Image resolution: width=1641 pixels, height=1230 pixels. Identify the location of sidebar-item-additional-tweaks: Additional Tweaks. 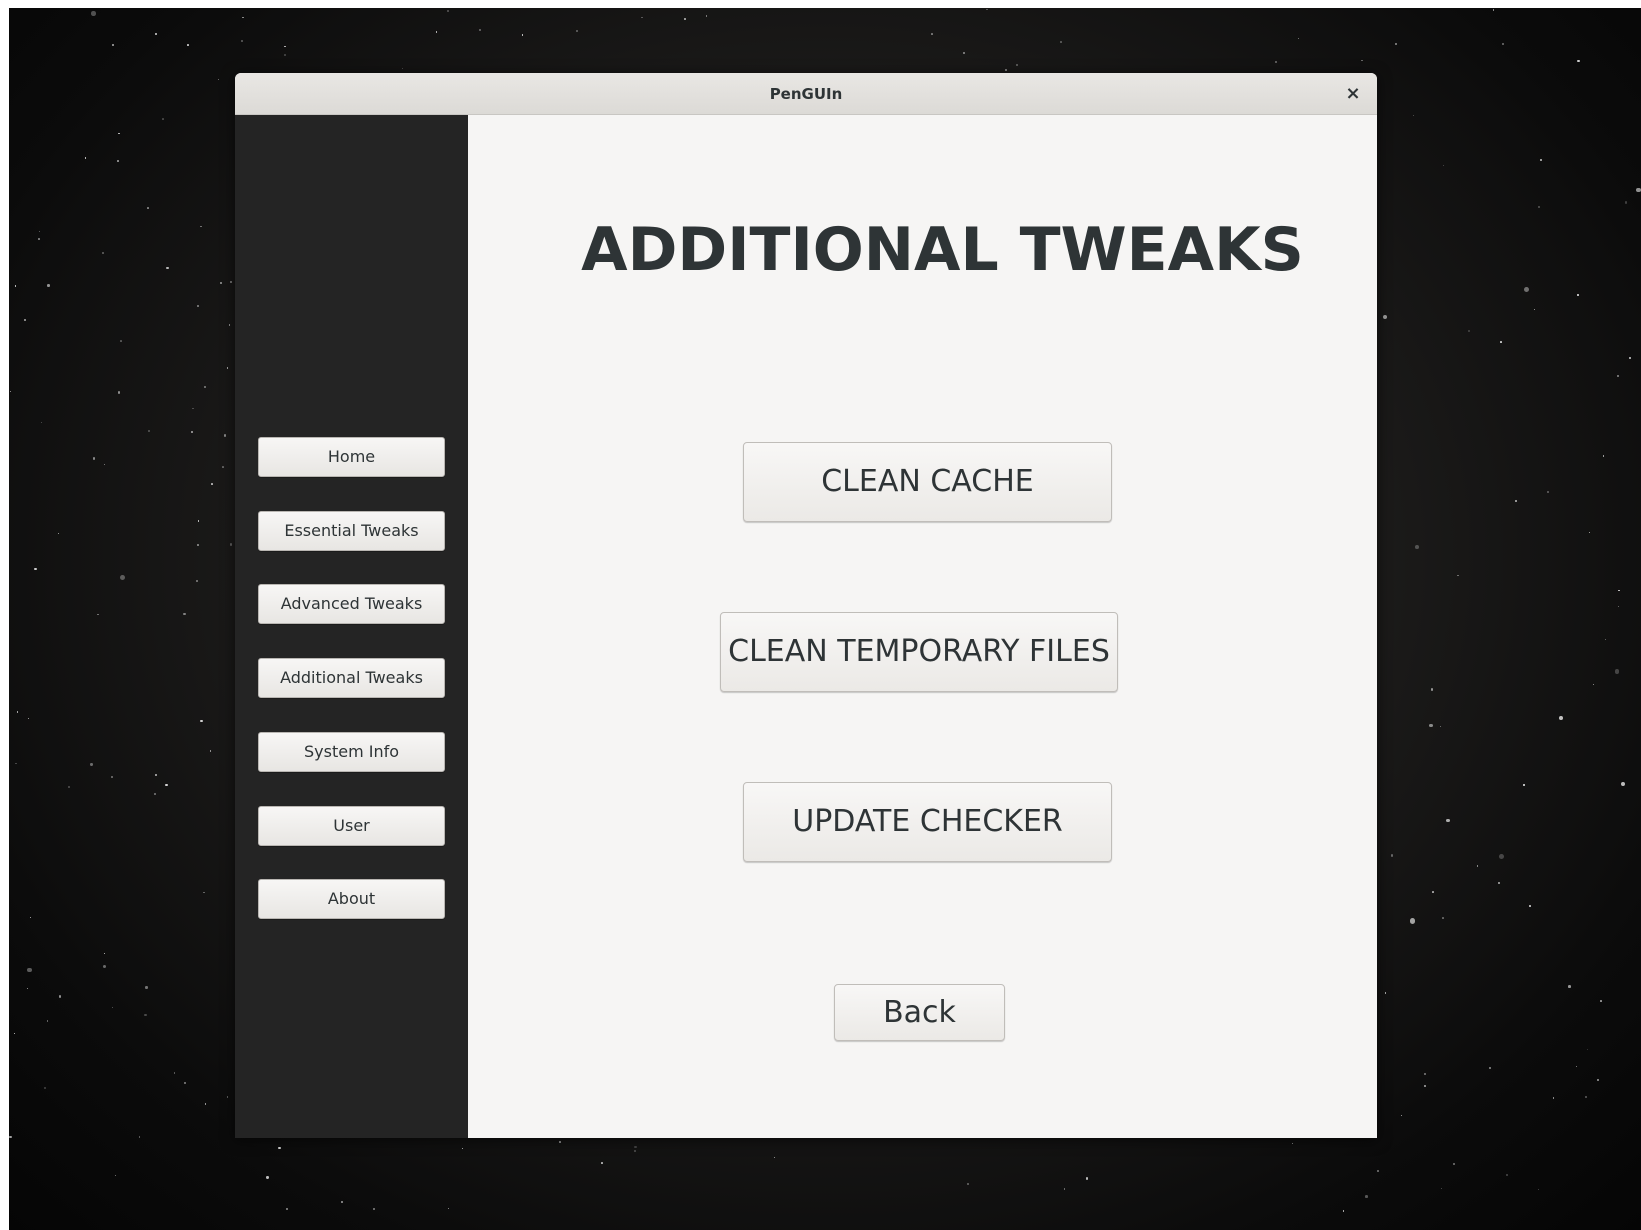
(351, 678).